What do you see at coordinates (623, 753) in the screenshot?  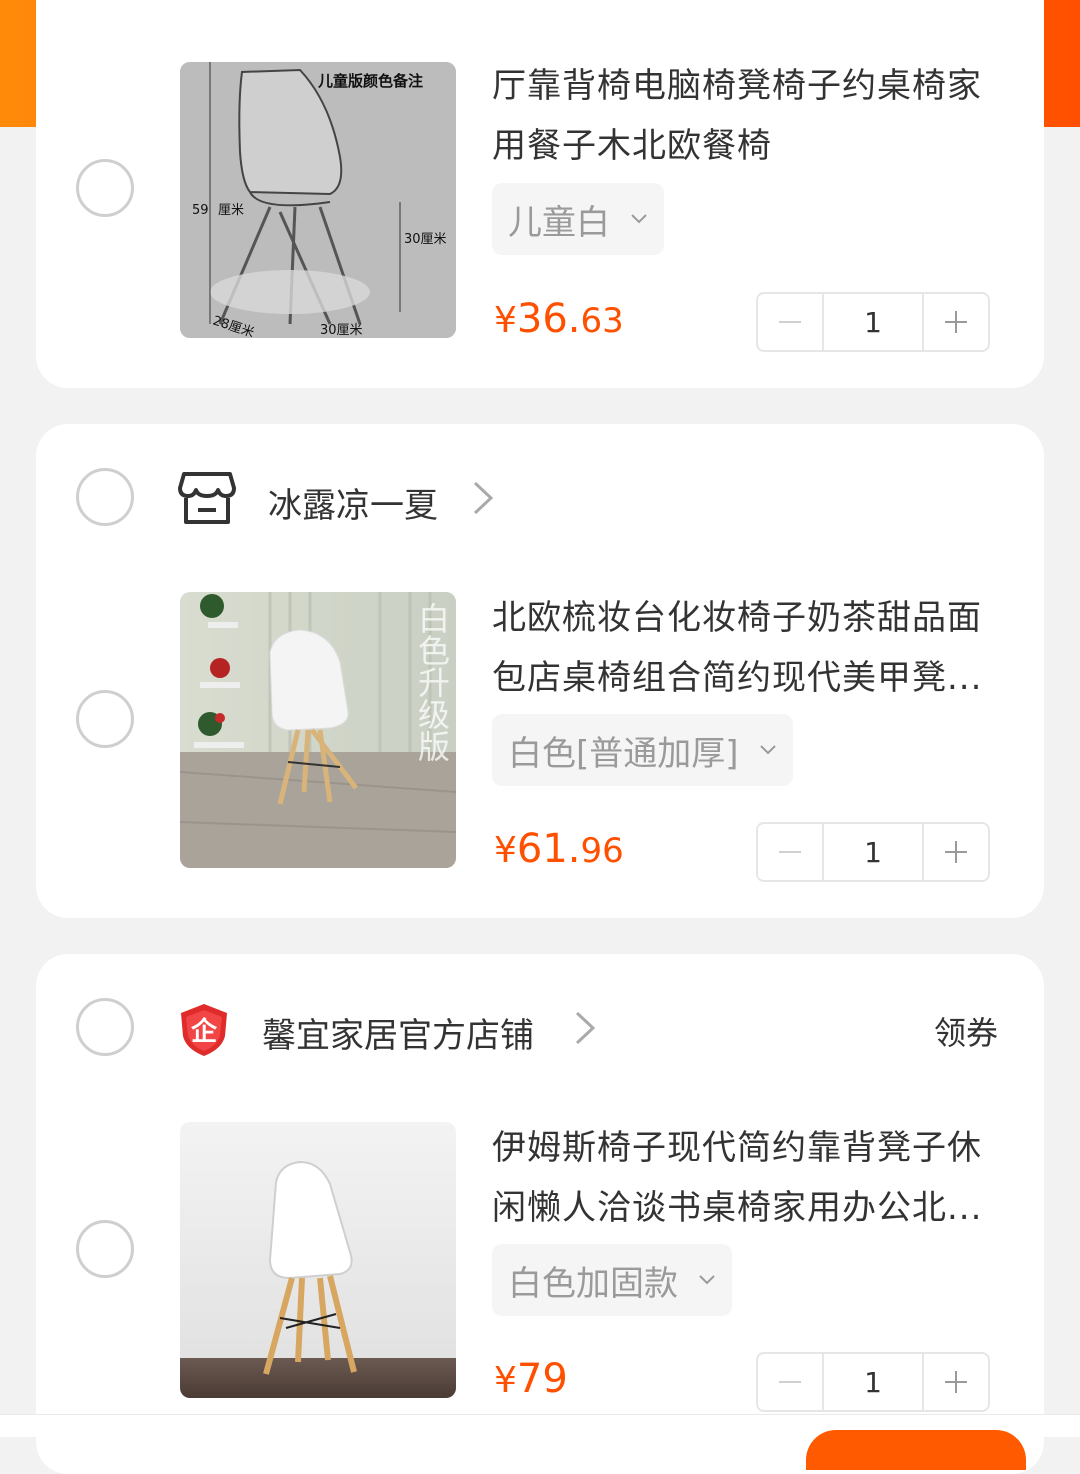 I see `sku-label: 白色[普通加厚]` at bounding box center [623, 753].